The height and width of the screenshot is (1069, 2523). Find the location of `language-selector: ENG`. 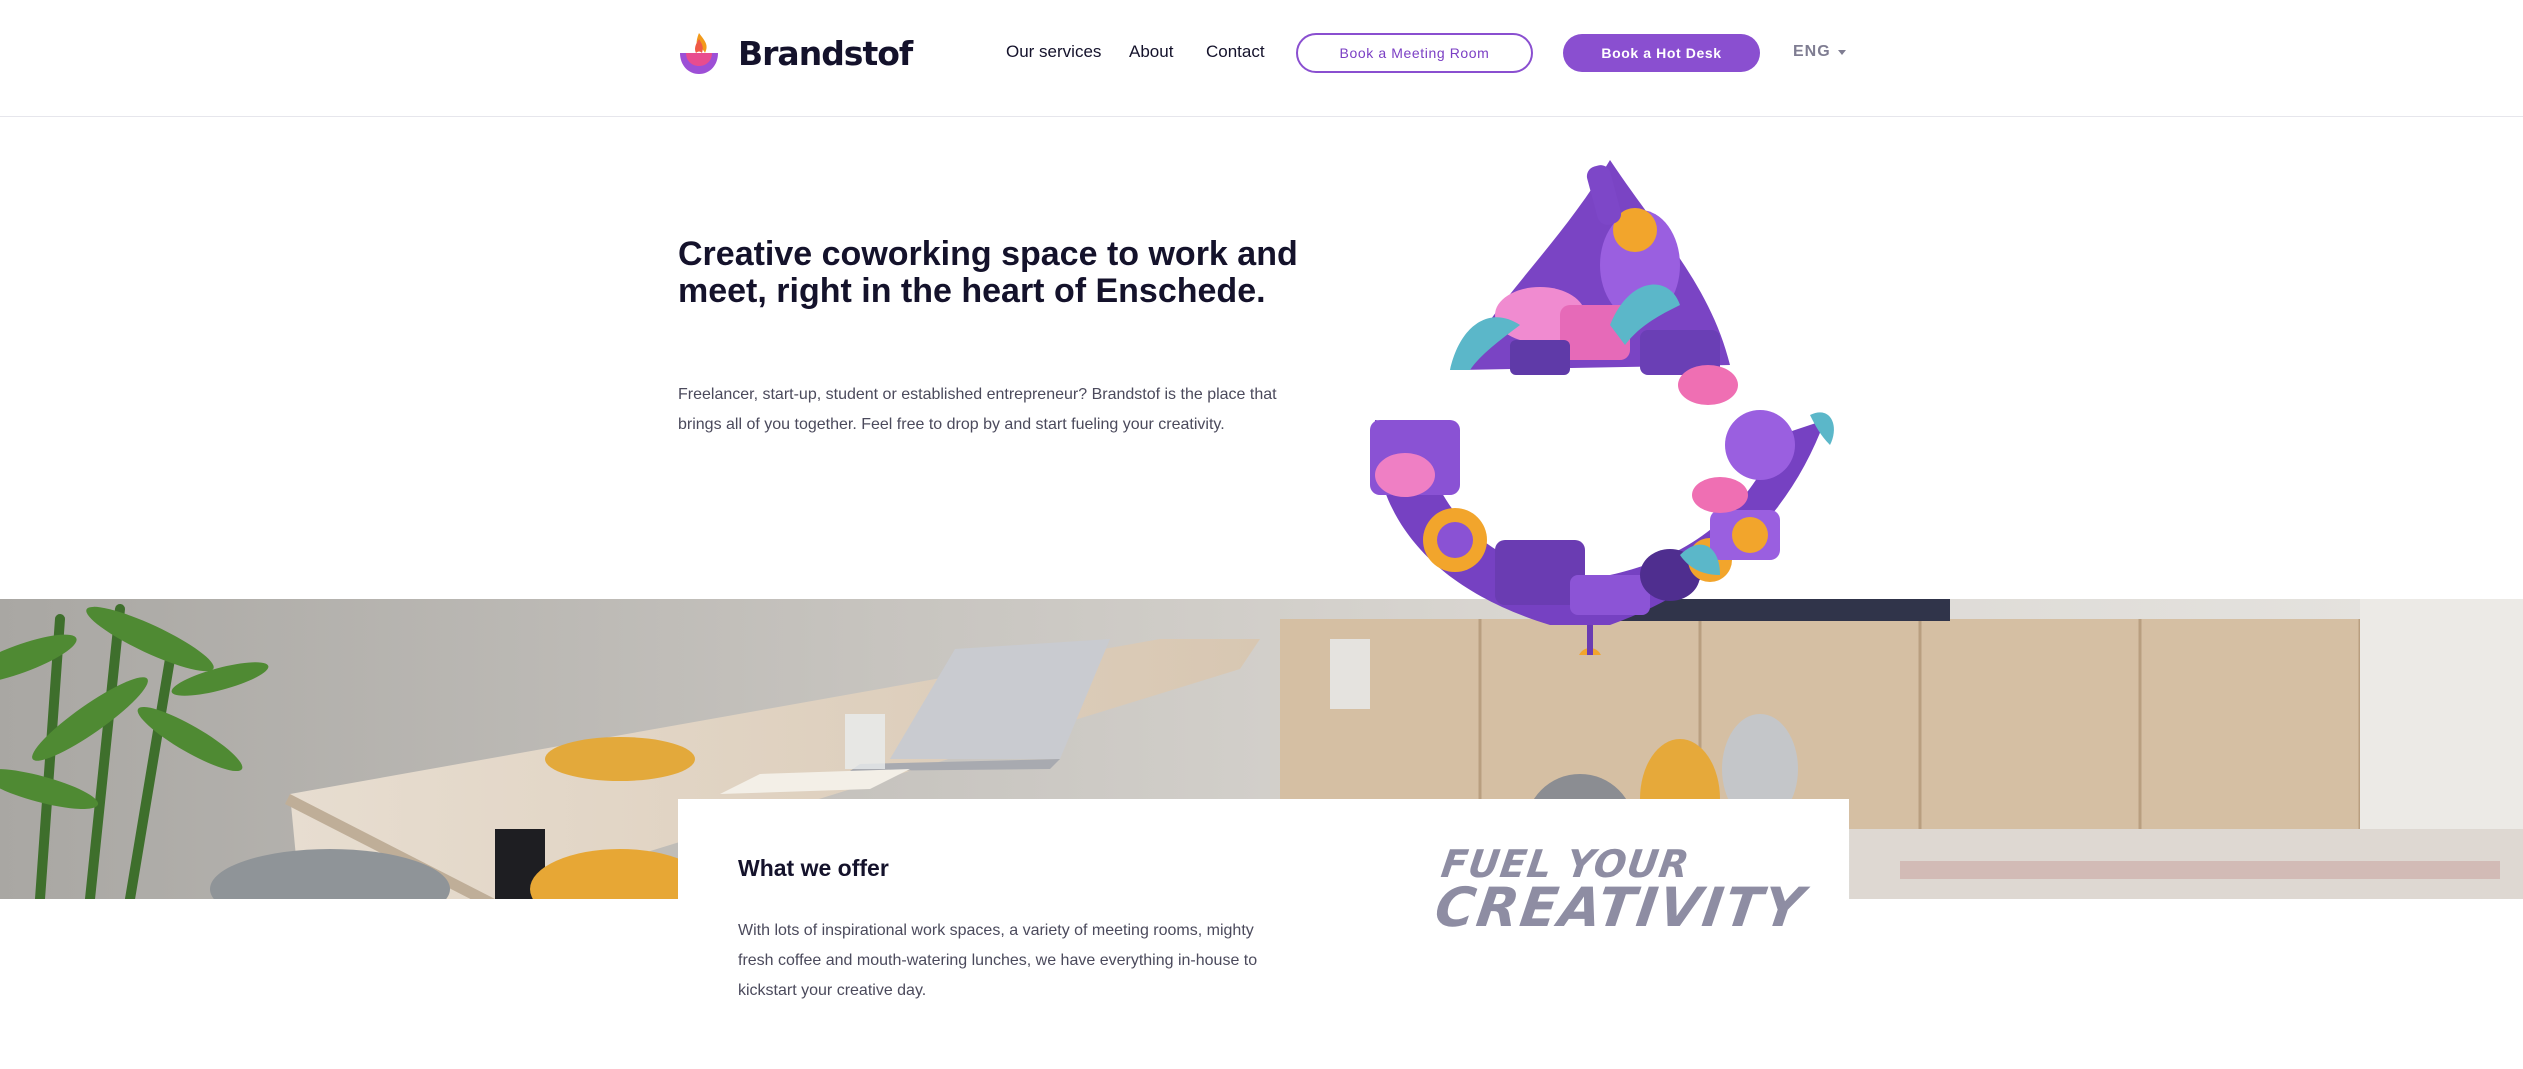

language-selector: ENG is located at coordinates (1819, 52).